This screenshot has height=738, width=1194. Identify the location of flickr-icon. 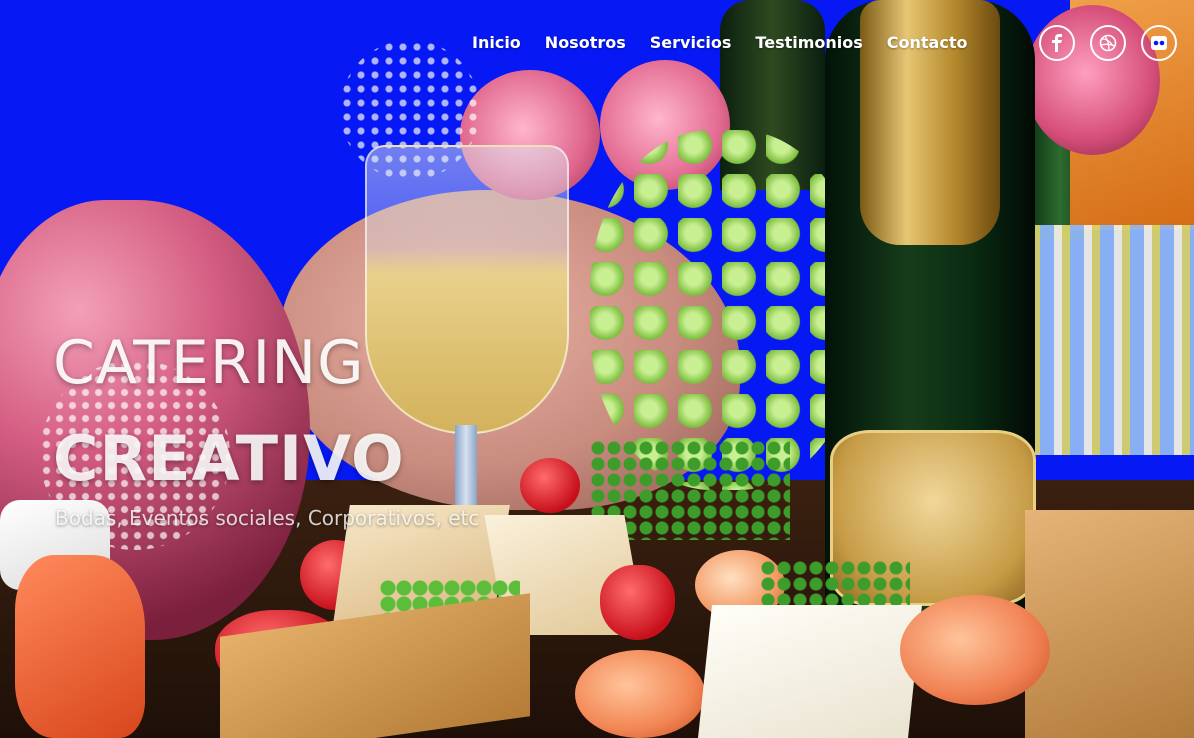
(1159, 43).